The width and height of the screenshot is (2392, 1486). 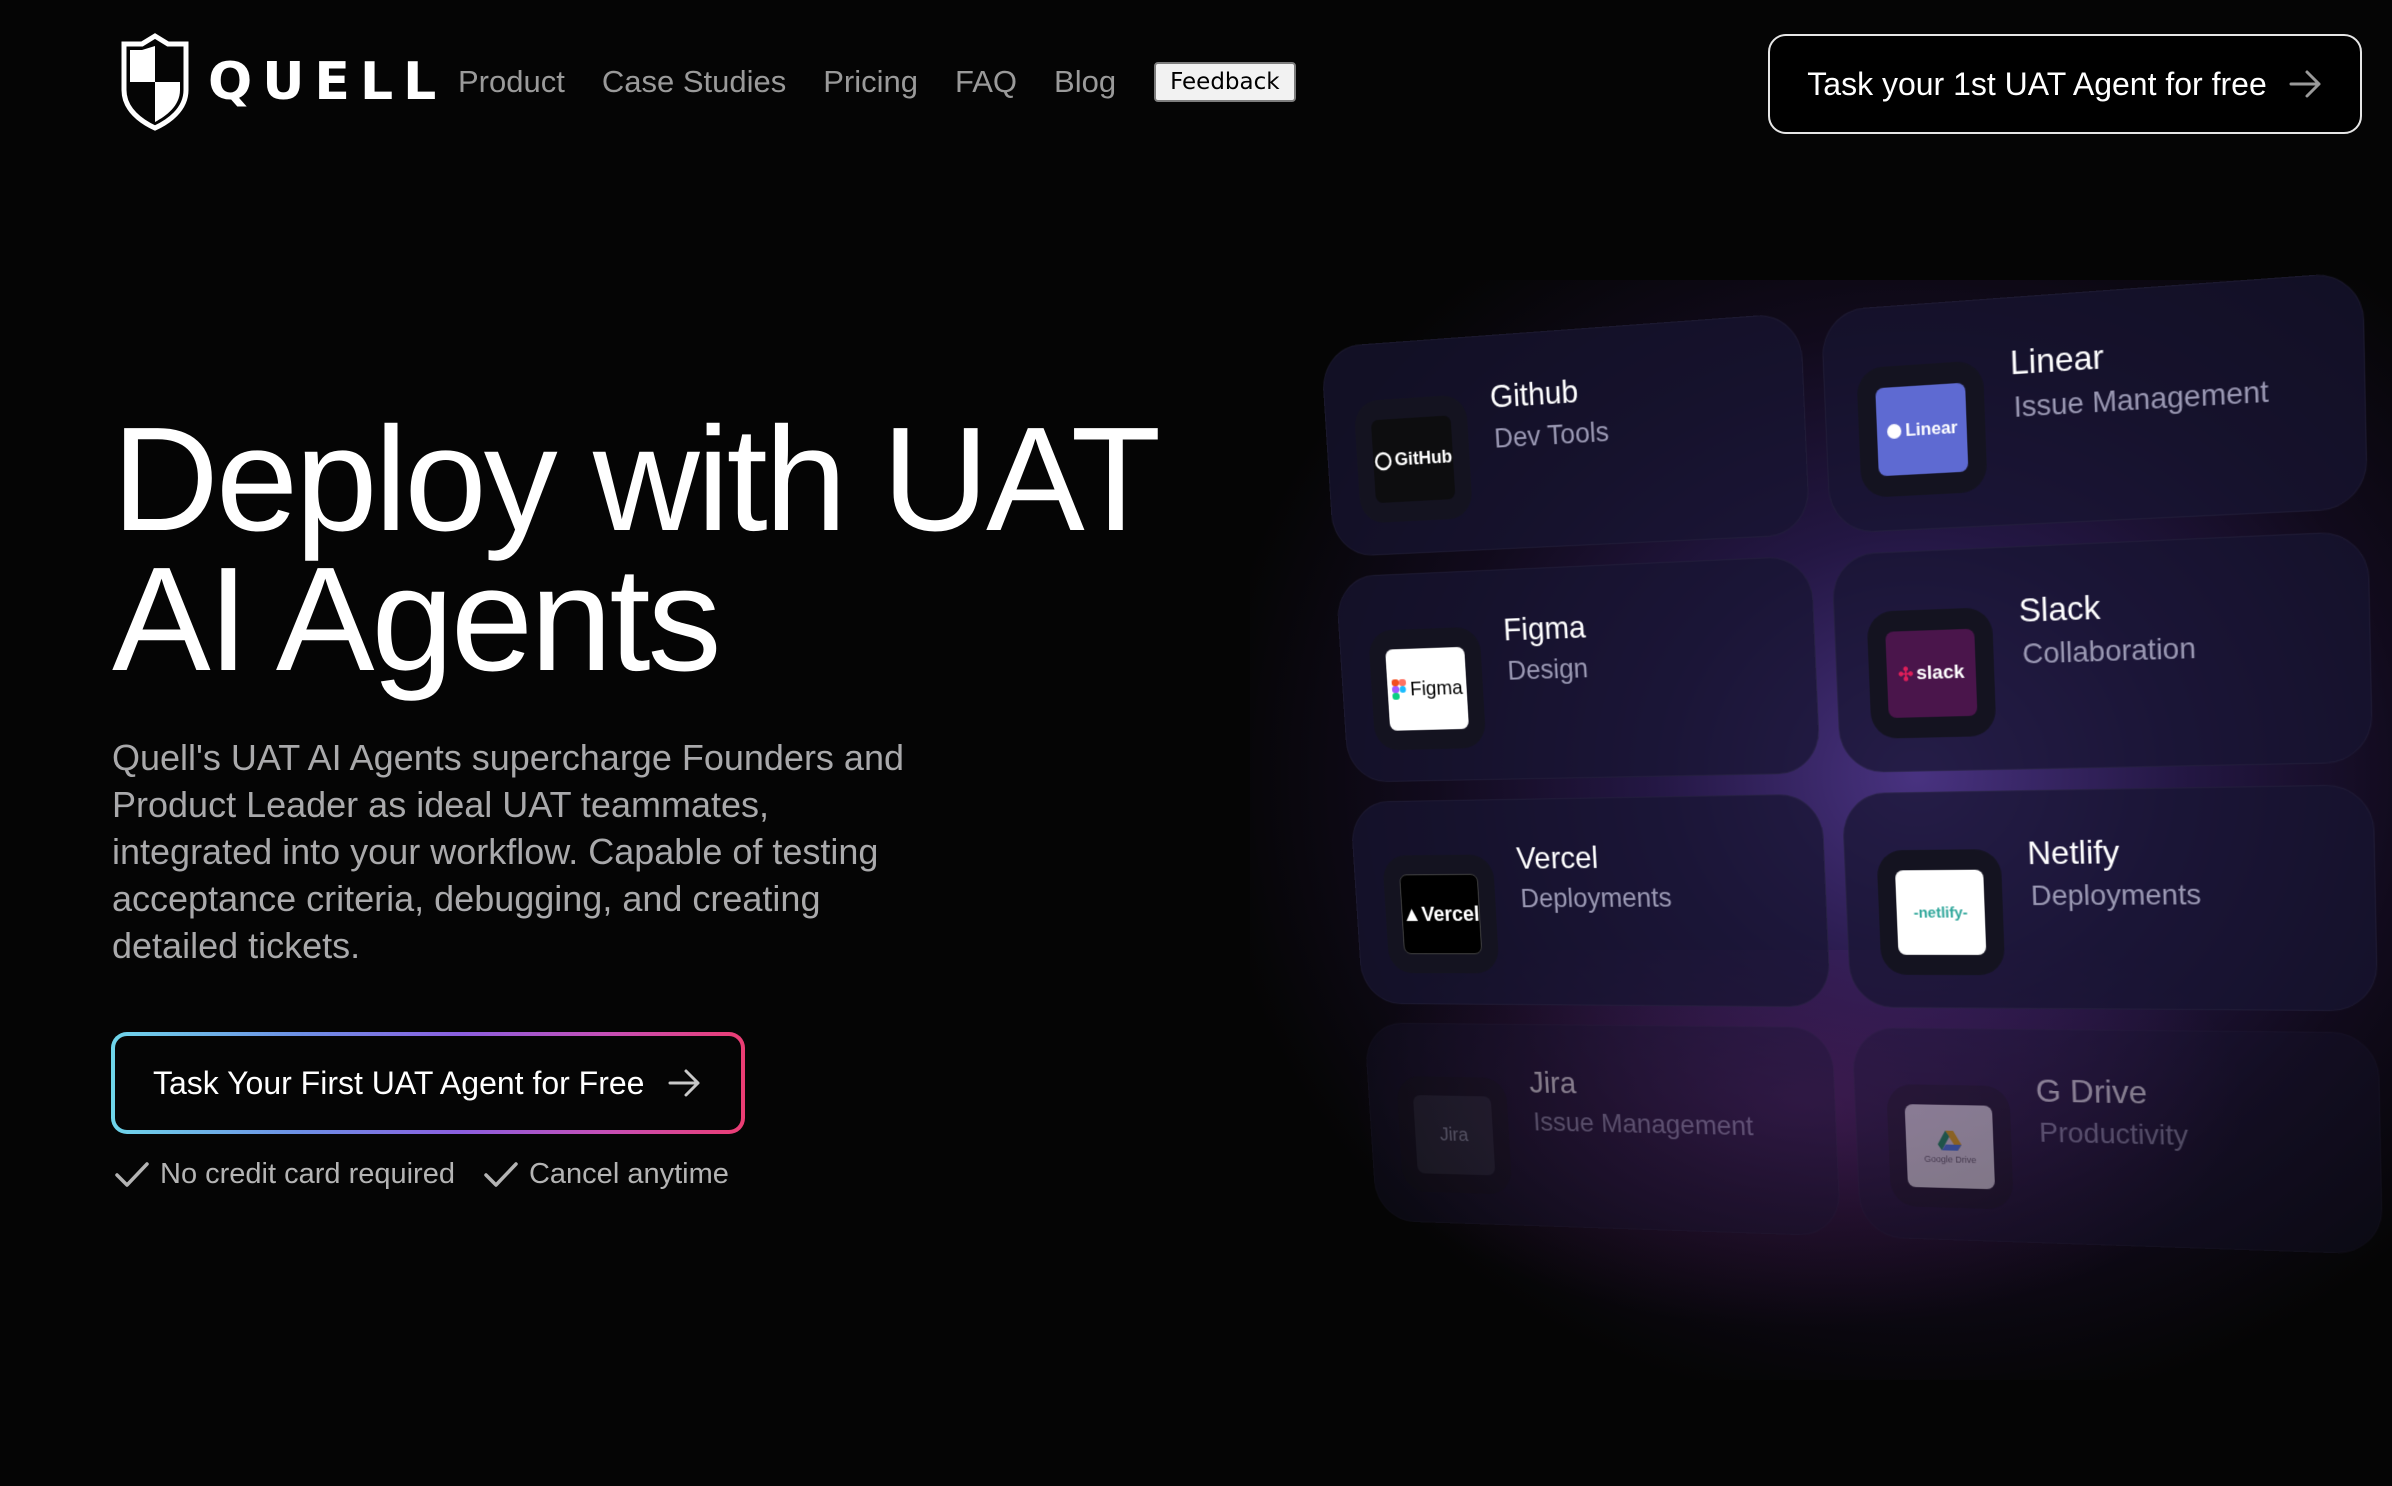 I want to click on integration-card-linear: Linear Linear Issue Management, so click(x=2094, y=402).